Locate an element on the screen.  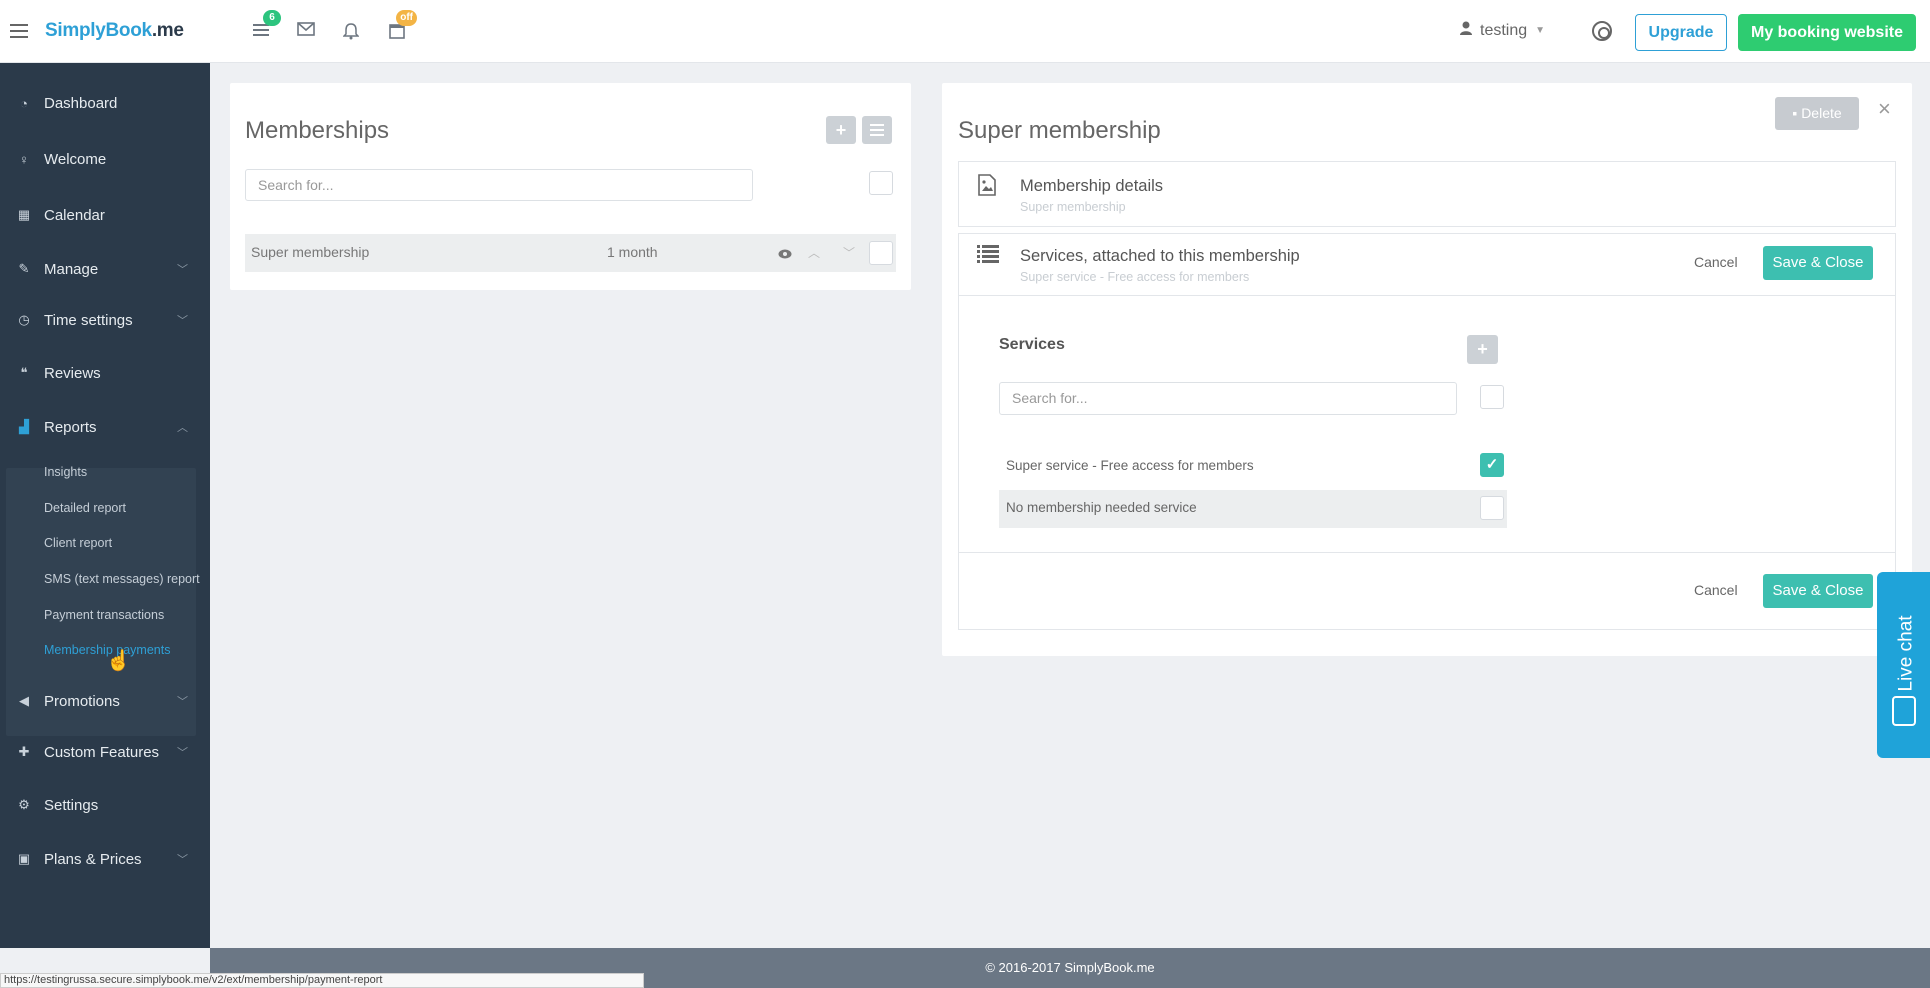
user-menu: testing ▼ is located at coordinates (1502, 30).